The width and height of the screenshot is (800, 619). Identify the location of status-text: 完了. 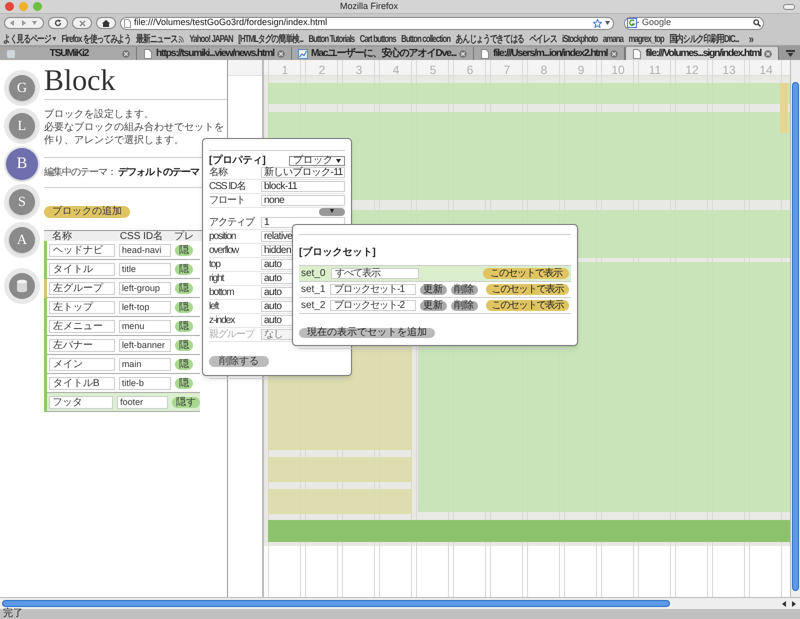
(13, 614).